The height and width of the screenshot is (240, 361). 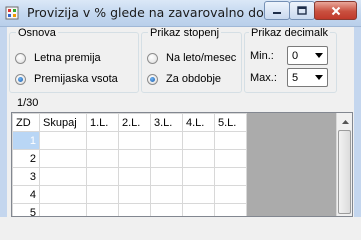 What do you see at coordinates (63, 122) in the screenshot?
I see `column-header-skupaj: Skupaj` at bounding box center [63, 122].